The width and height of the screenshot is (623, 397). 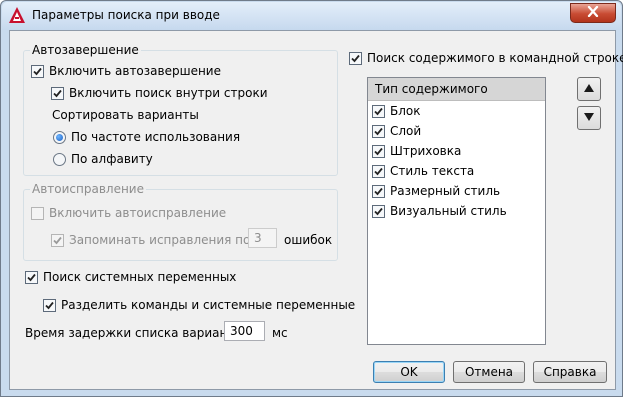 I want to click on delay-label: Время задержки списка вариантов, so click(x=137, y=333).